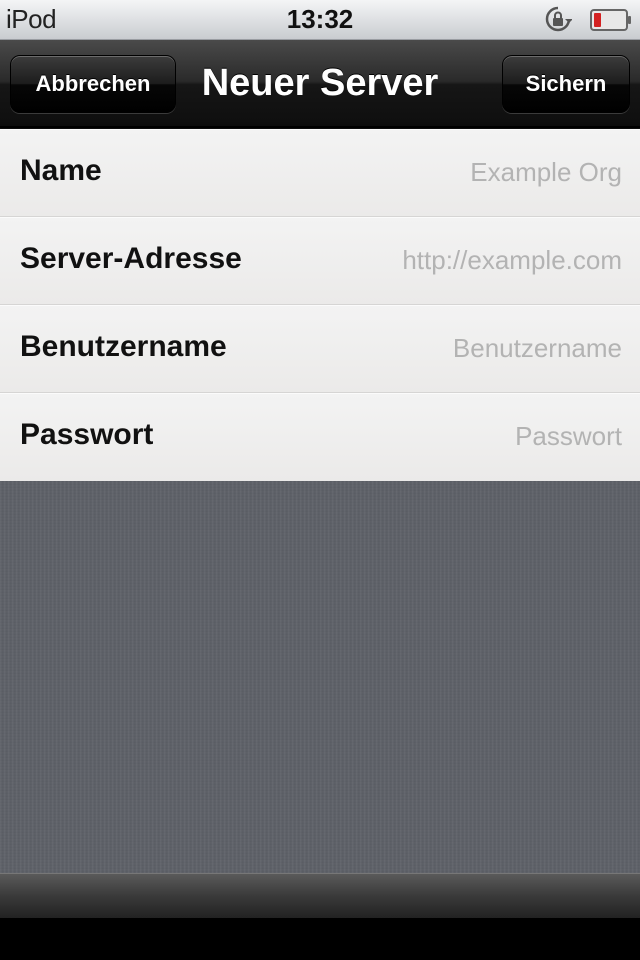  What do you see at coordinates (320, 939) in the screenshot?
I see `bottom-bezel` at bounding box center [320, 939].